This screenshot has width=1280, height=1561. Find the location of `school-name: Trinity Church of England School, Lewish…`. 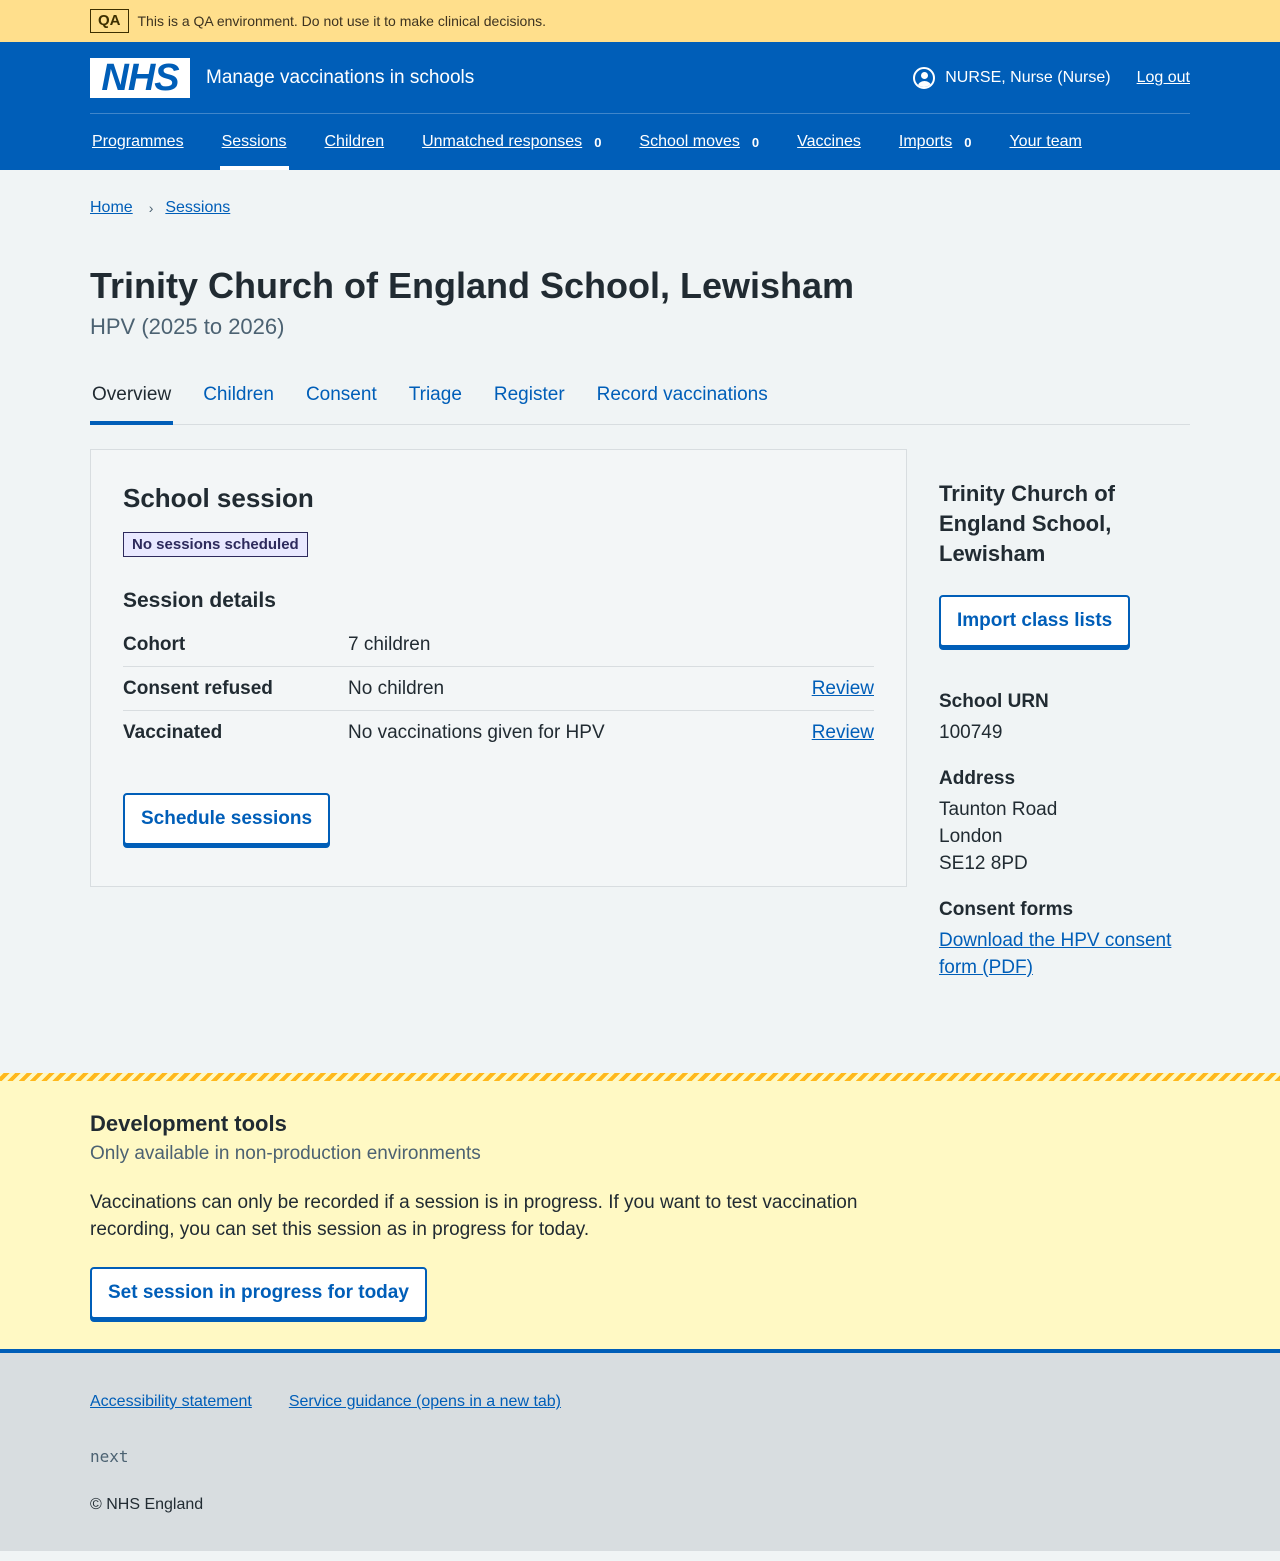

school-name: Trinity Church of England School, Lewish… is located at coordinates (1027, 523).